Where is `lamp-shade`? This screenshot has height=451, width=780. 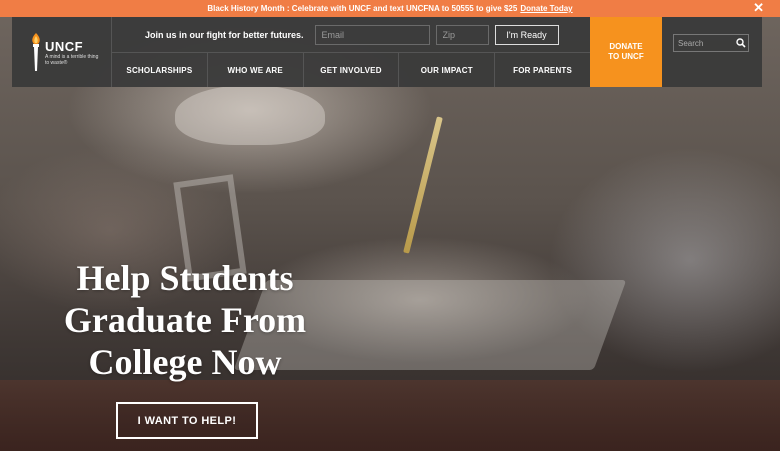 lamp-shade is located at coordinates (250, 115).